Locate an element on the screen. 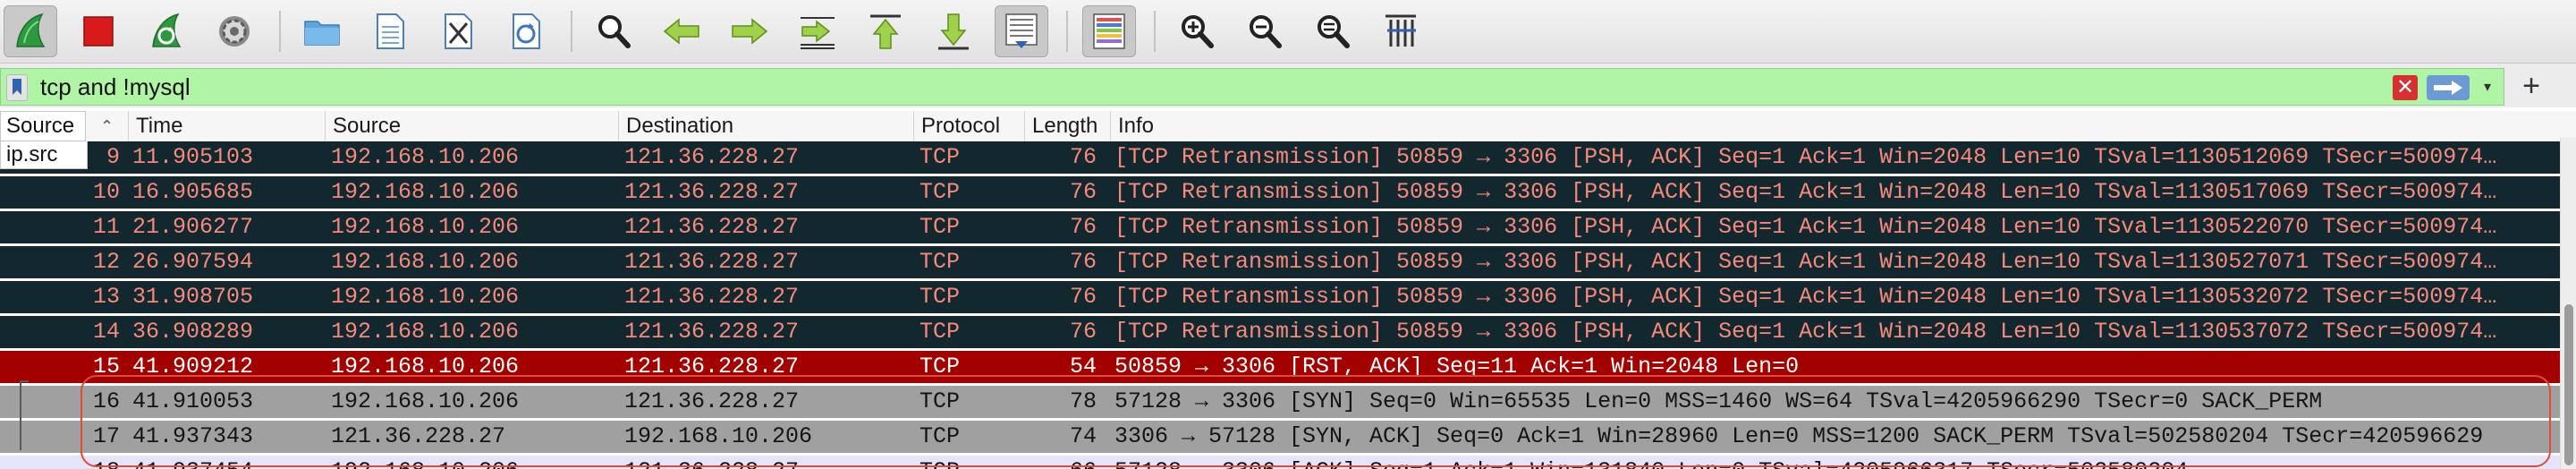 Image resolution: width=2576 pixels, height=469 pixels. packet-time: 21.906277 is located at coordinates (193, 227).